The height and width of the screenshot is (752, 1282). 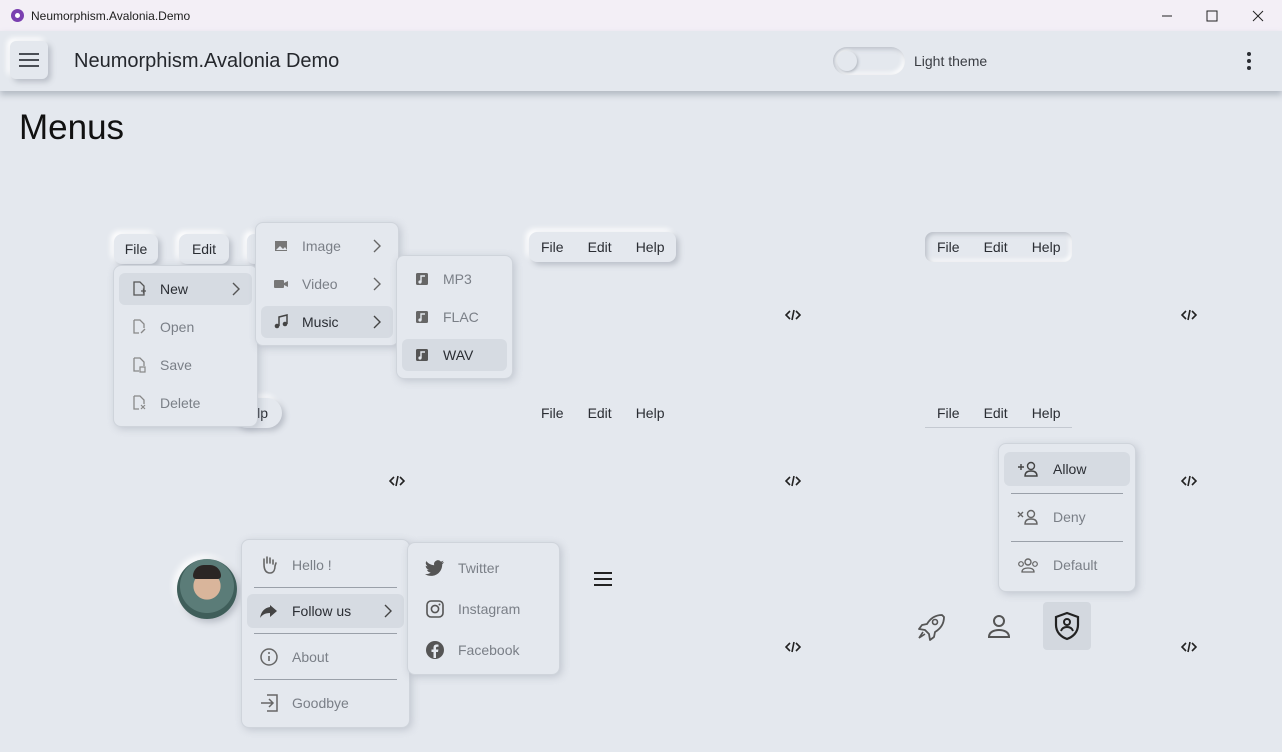 I want to click on menubar-underline: File Edit Help, so click(x=999, y=413).